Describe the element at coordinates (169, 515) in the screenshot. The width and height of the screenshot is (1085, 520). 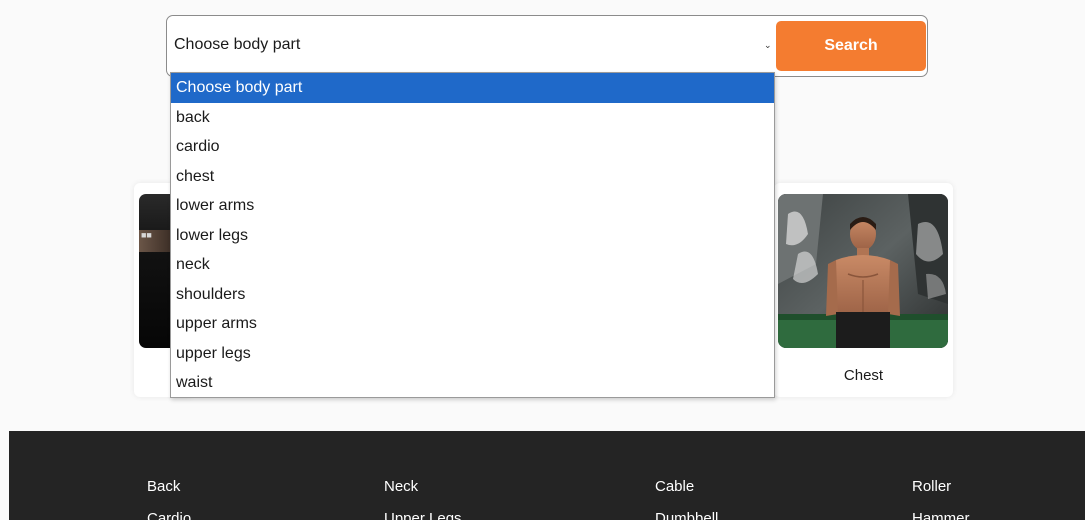
I see `footer-link: Cardio` at that location.